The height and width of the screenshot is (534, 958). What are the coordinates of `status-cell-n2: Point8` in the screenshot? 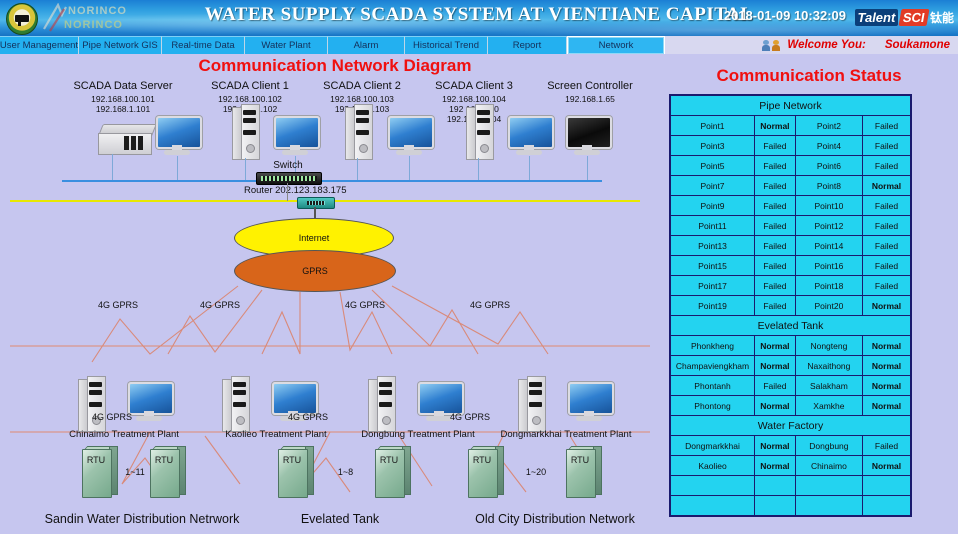 It's located at (828, 185).